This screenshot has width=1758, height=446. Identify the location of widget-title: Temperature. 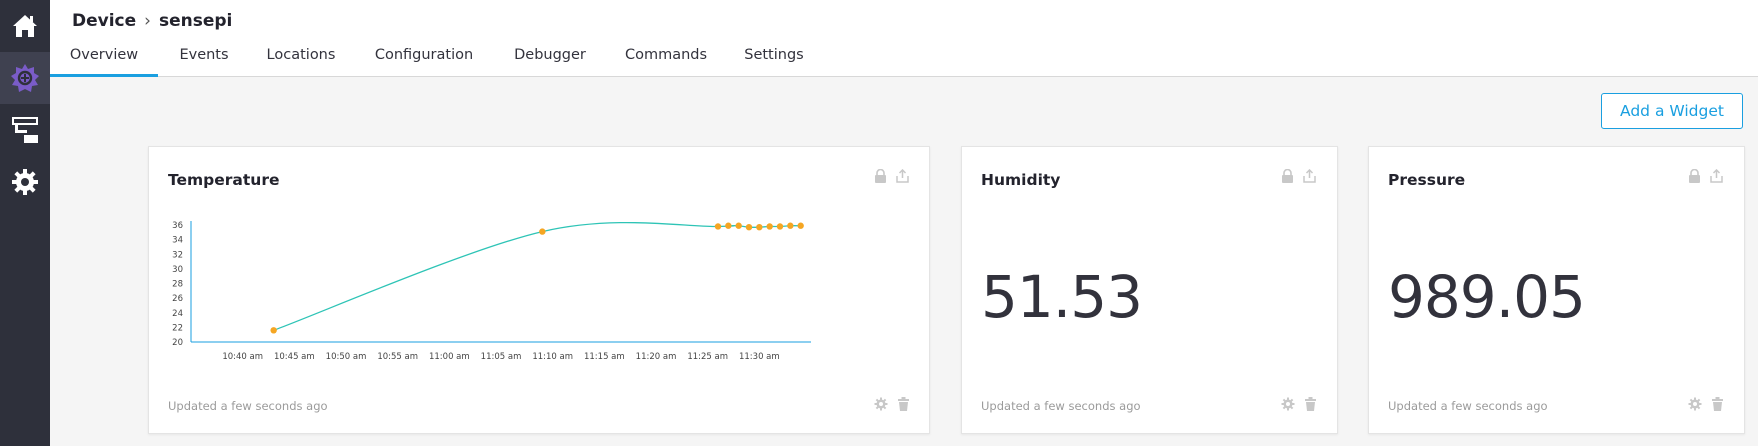
(224, 180).